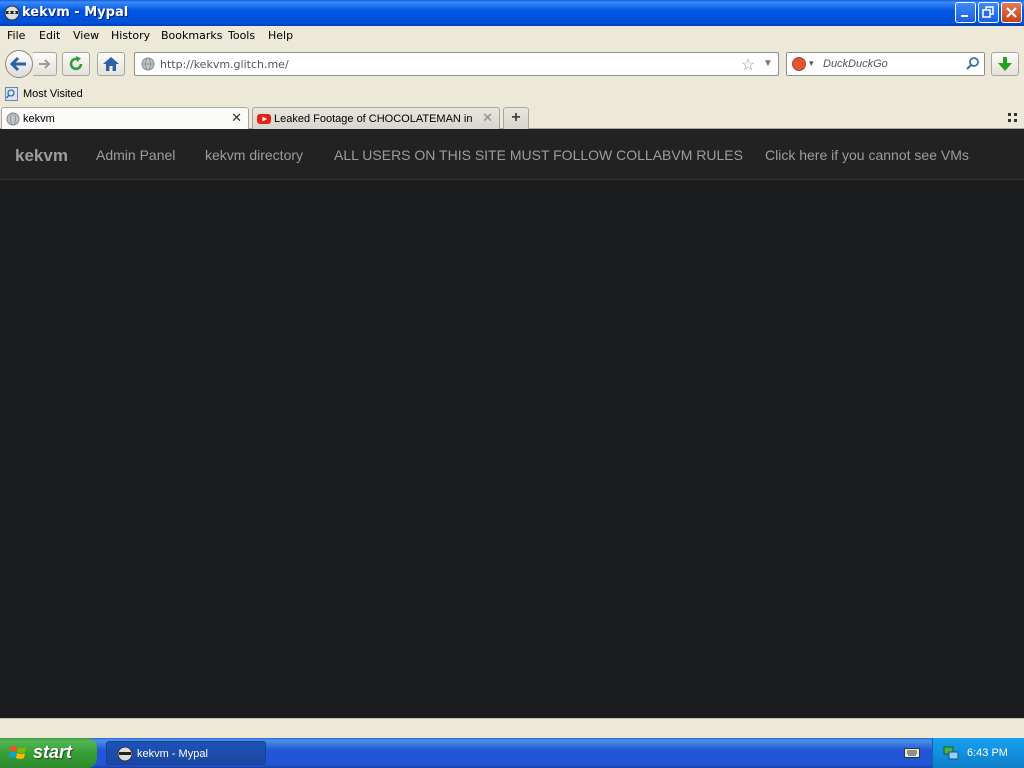 This screenshot has height=768, width=1024. I want to click on site-brand-link: kekvm, so click(41, 156).